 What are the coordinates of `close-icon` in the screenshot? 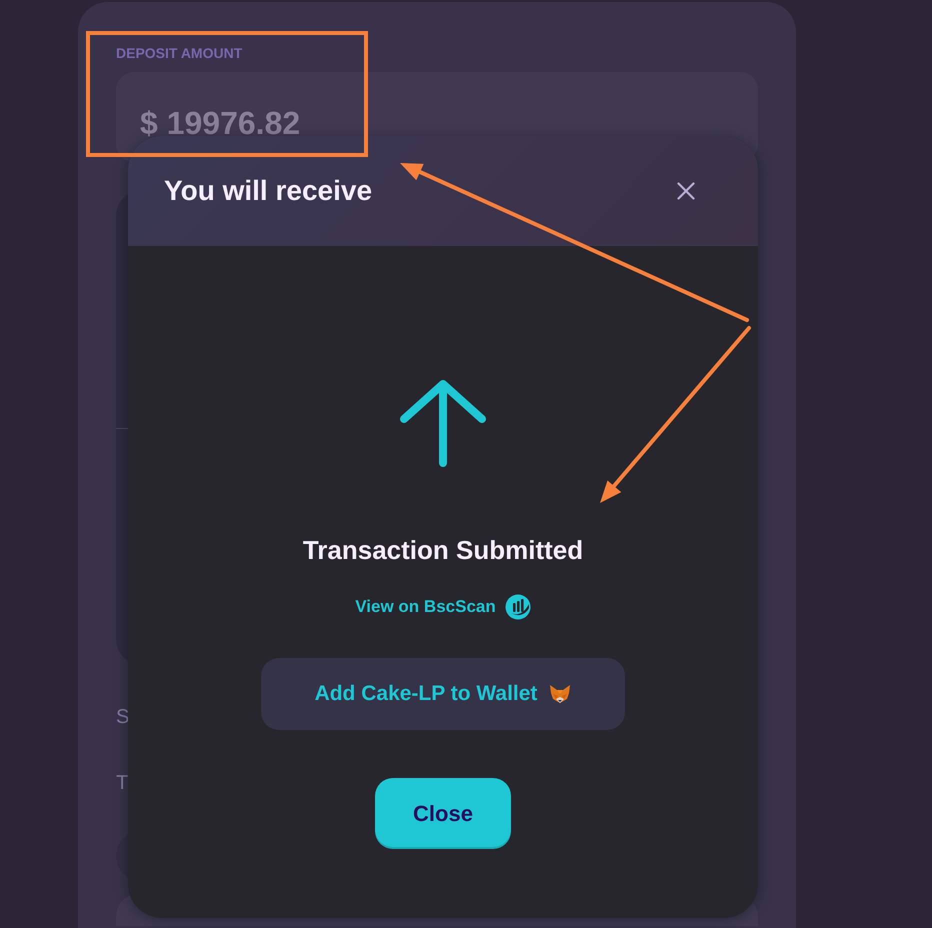 It's located at (686, 191).